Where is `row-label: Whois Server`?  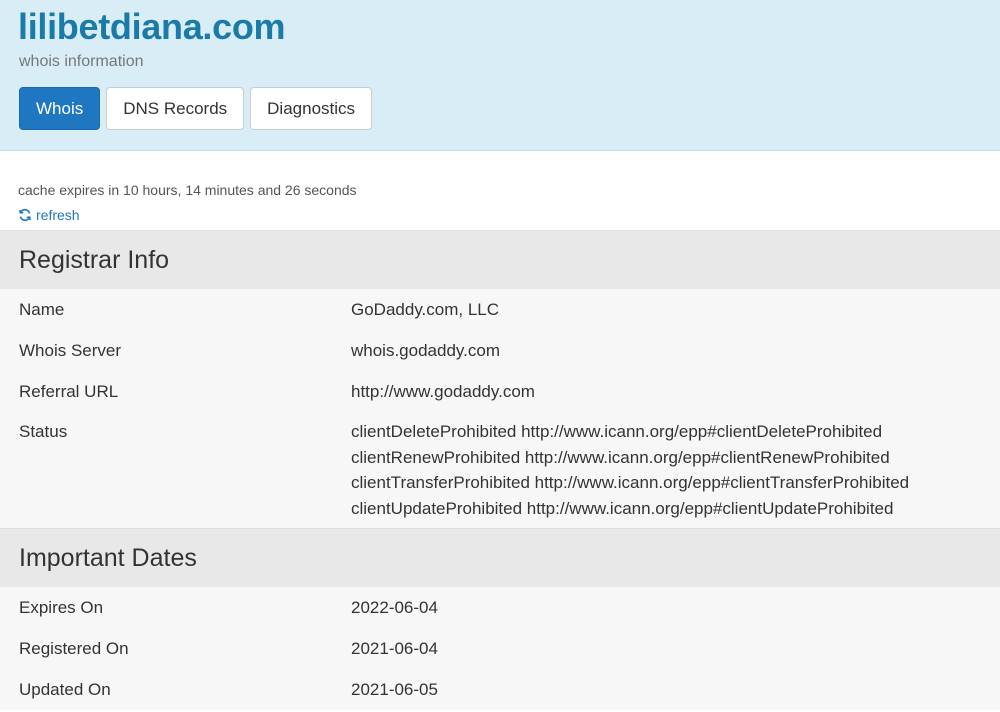 row-label: Whois Server is located at coordinates (70, 350).